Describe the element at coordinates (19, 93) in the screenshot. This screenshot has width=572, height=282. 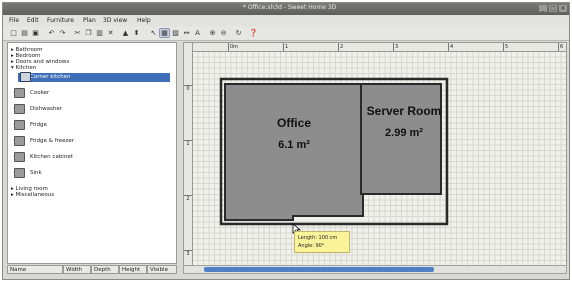
I see `cooker-icon` at that location.